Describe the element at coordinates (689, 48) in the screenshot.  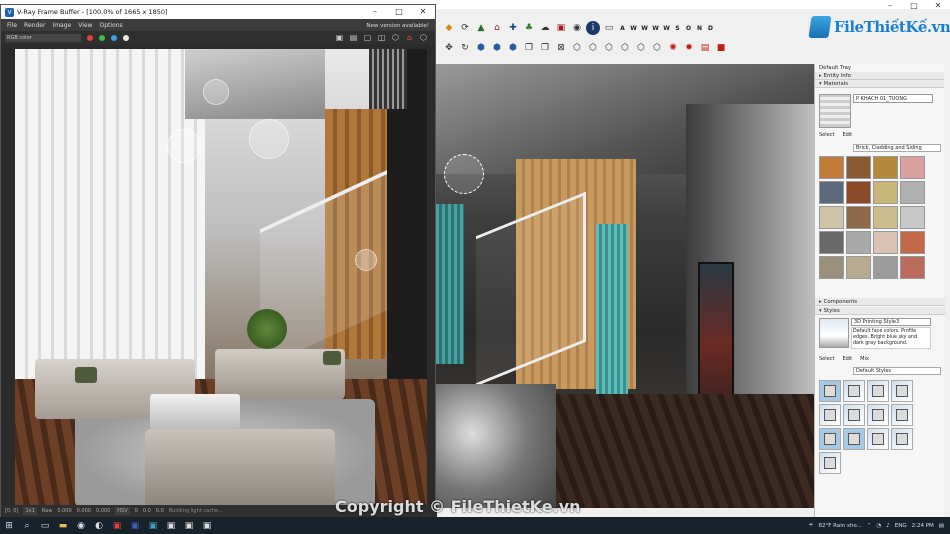
I see `vray-interactive-icon: ✹` at that location.